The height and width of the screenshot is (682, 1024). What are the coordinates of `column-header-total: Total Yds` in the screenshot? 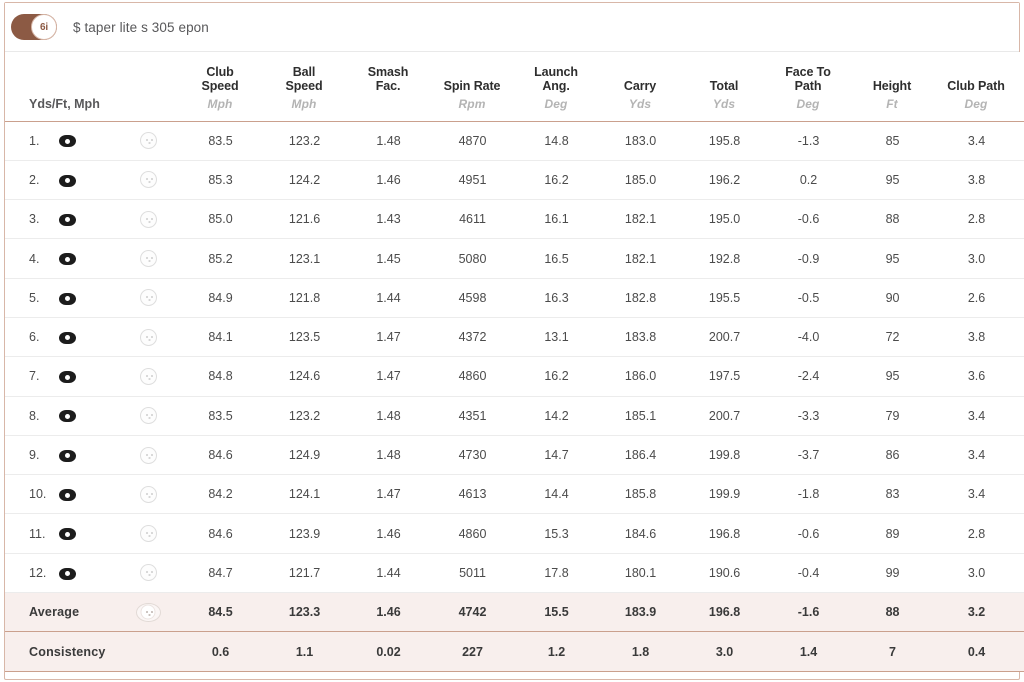 It's located at (731, 87).